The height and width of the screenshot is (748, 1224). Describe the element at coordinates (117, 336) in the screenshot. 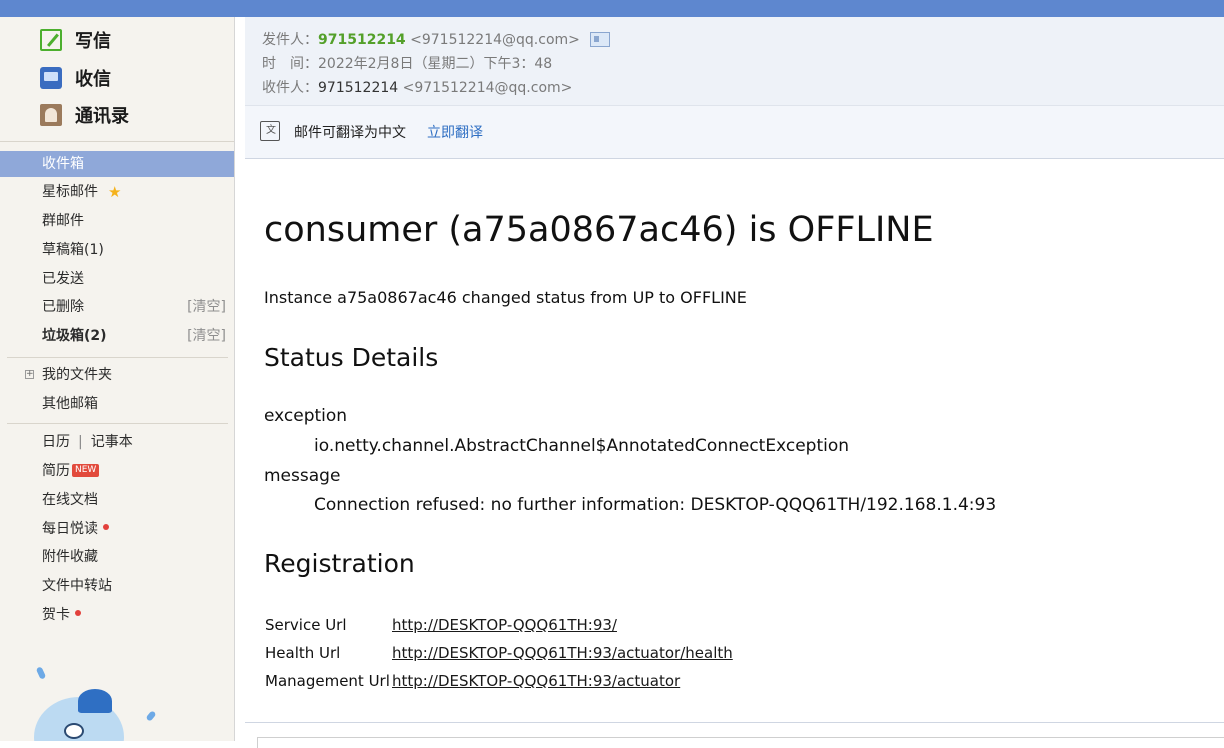

I see `folder-spam: 垃圾箱(2) [清空]` at that location.